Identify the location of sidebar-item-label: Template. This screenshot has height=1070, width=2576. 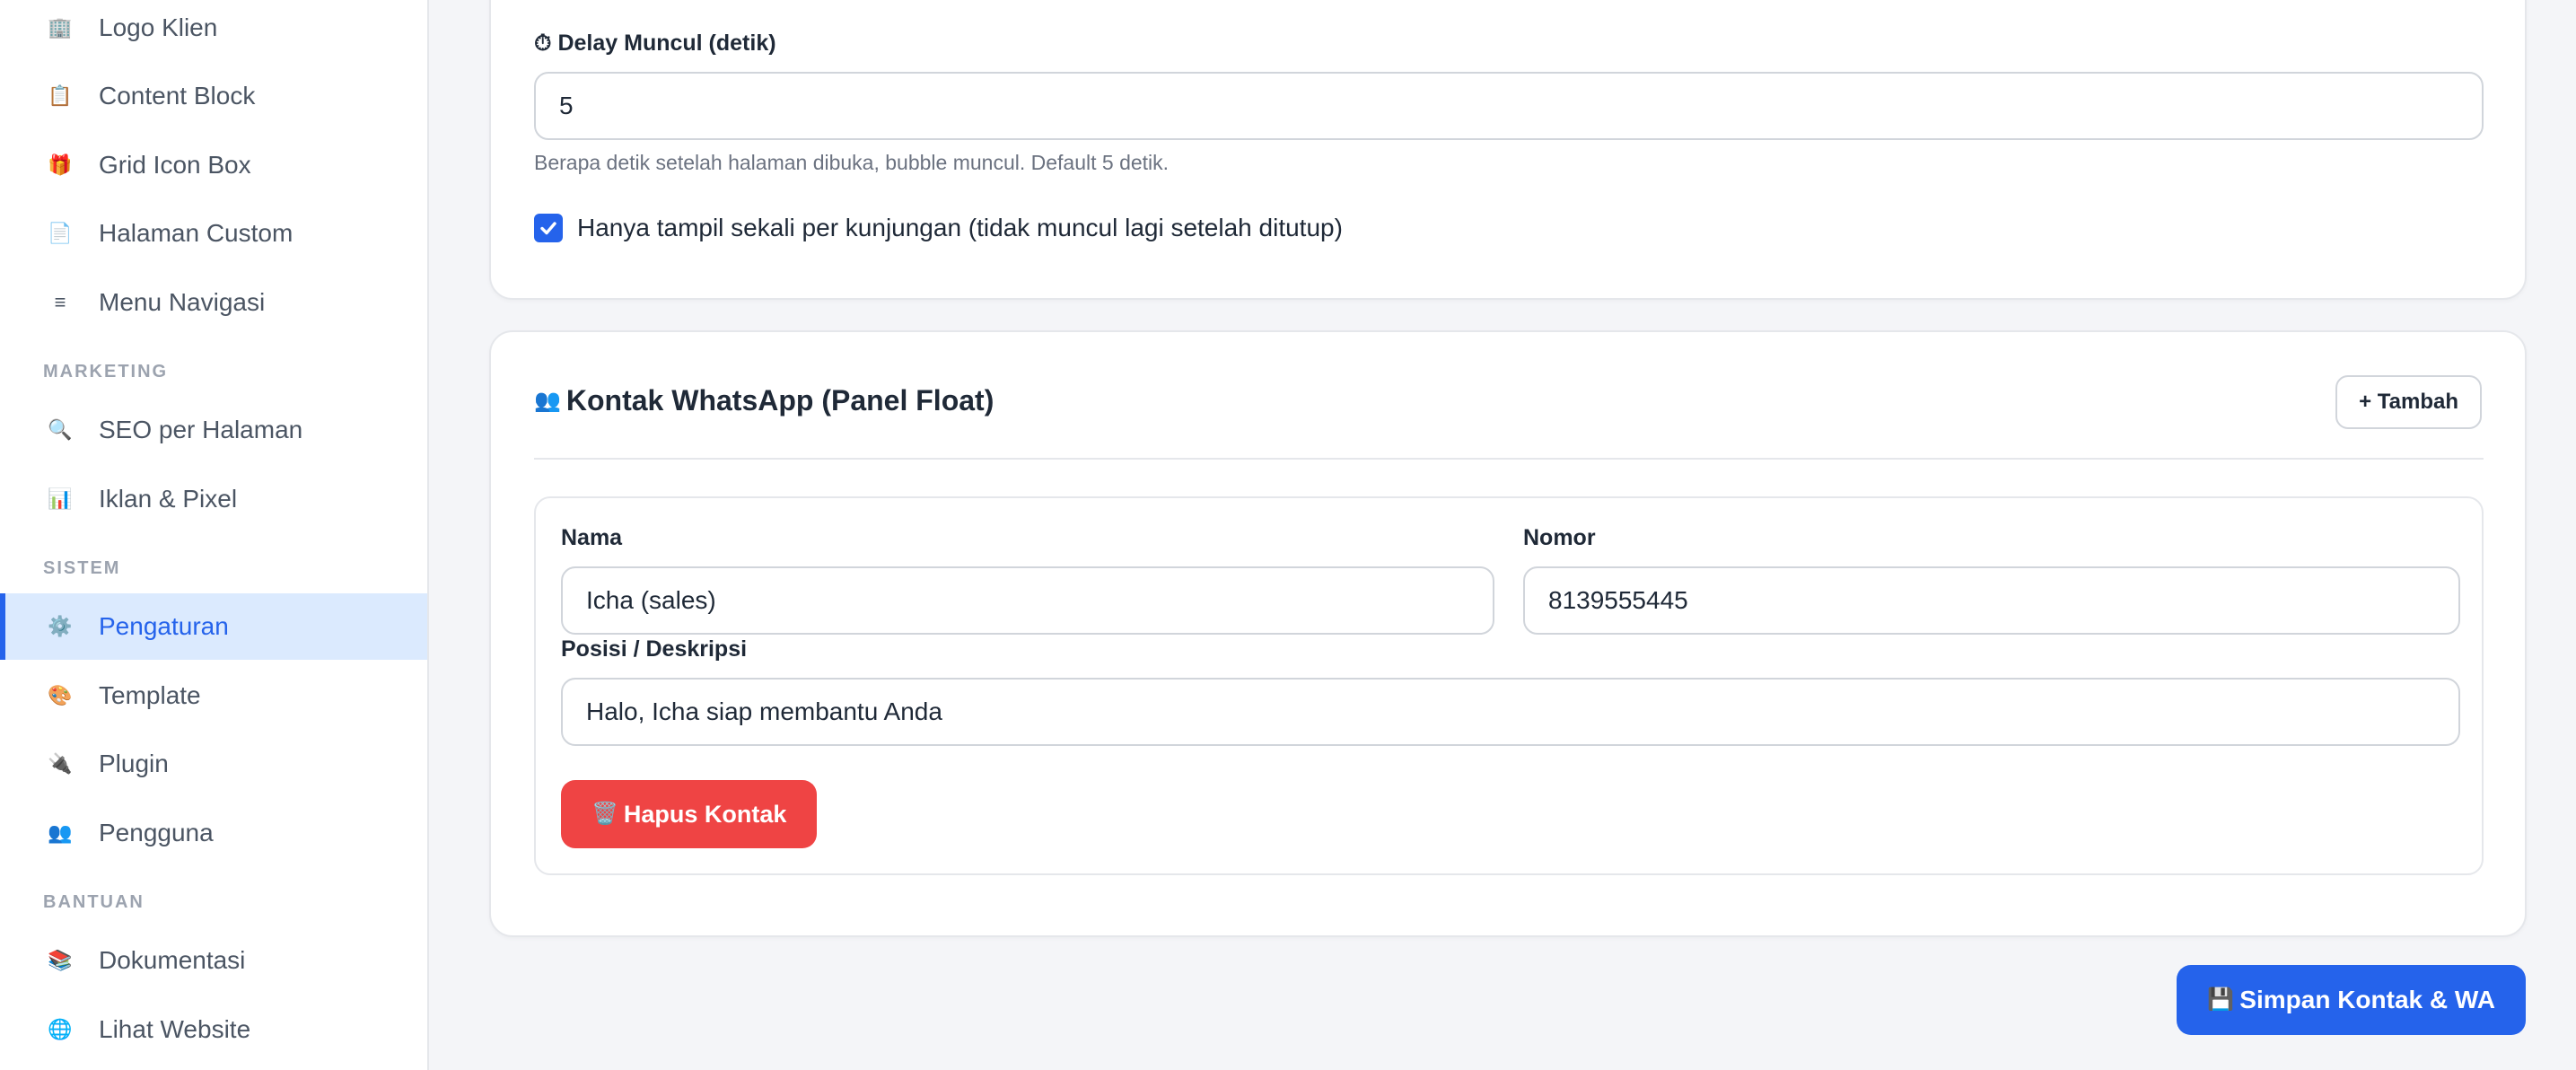
(150, 695).